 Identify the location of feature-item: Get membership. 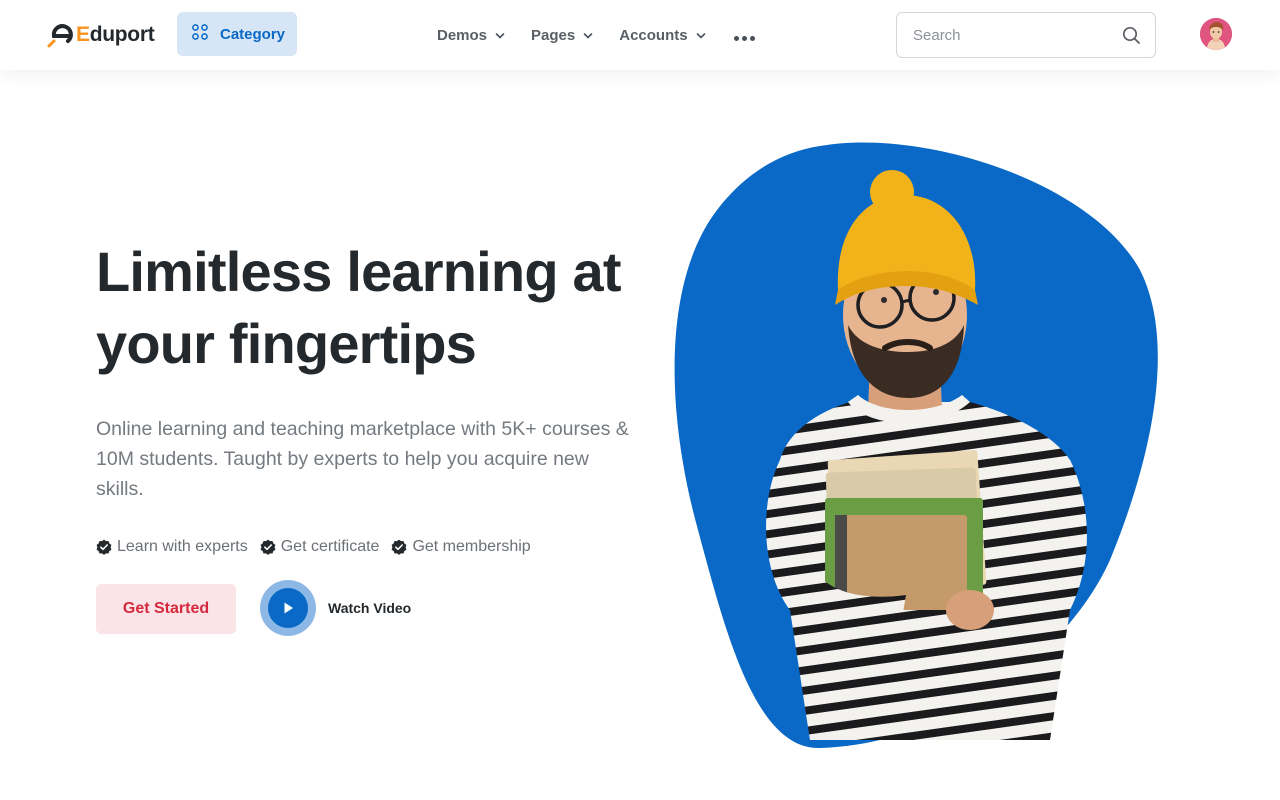
(461, 547).